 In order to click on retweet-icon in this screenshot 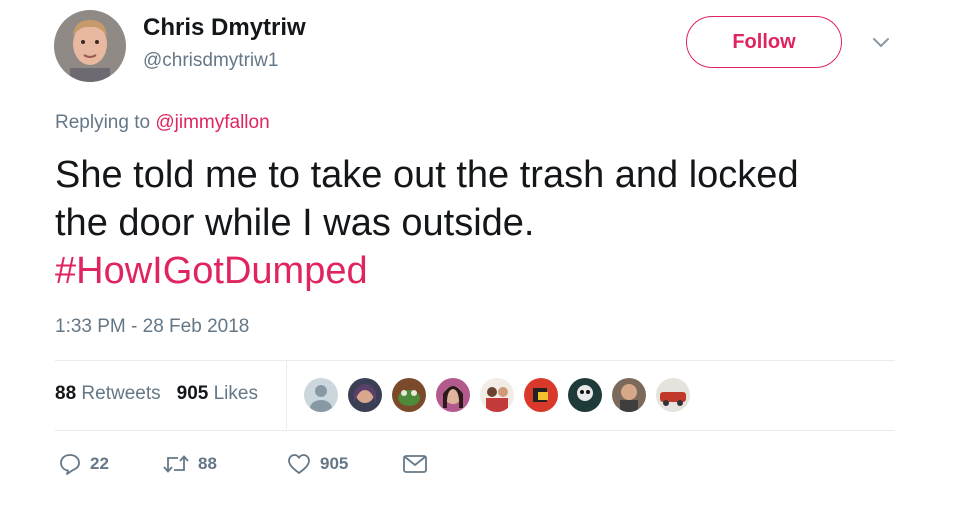, I will do `click(176, 464)`.